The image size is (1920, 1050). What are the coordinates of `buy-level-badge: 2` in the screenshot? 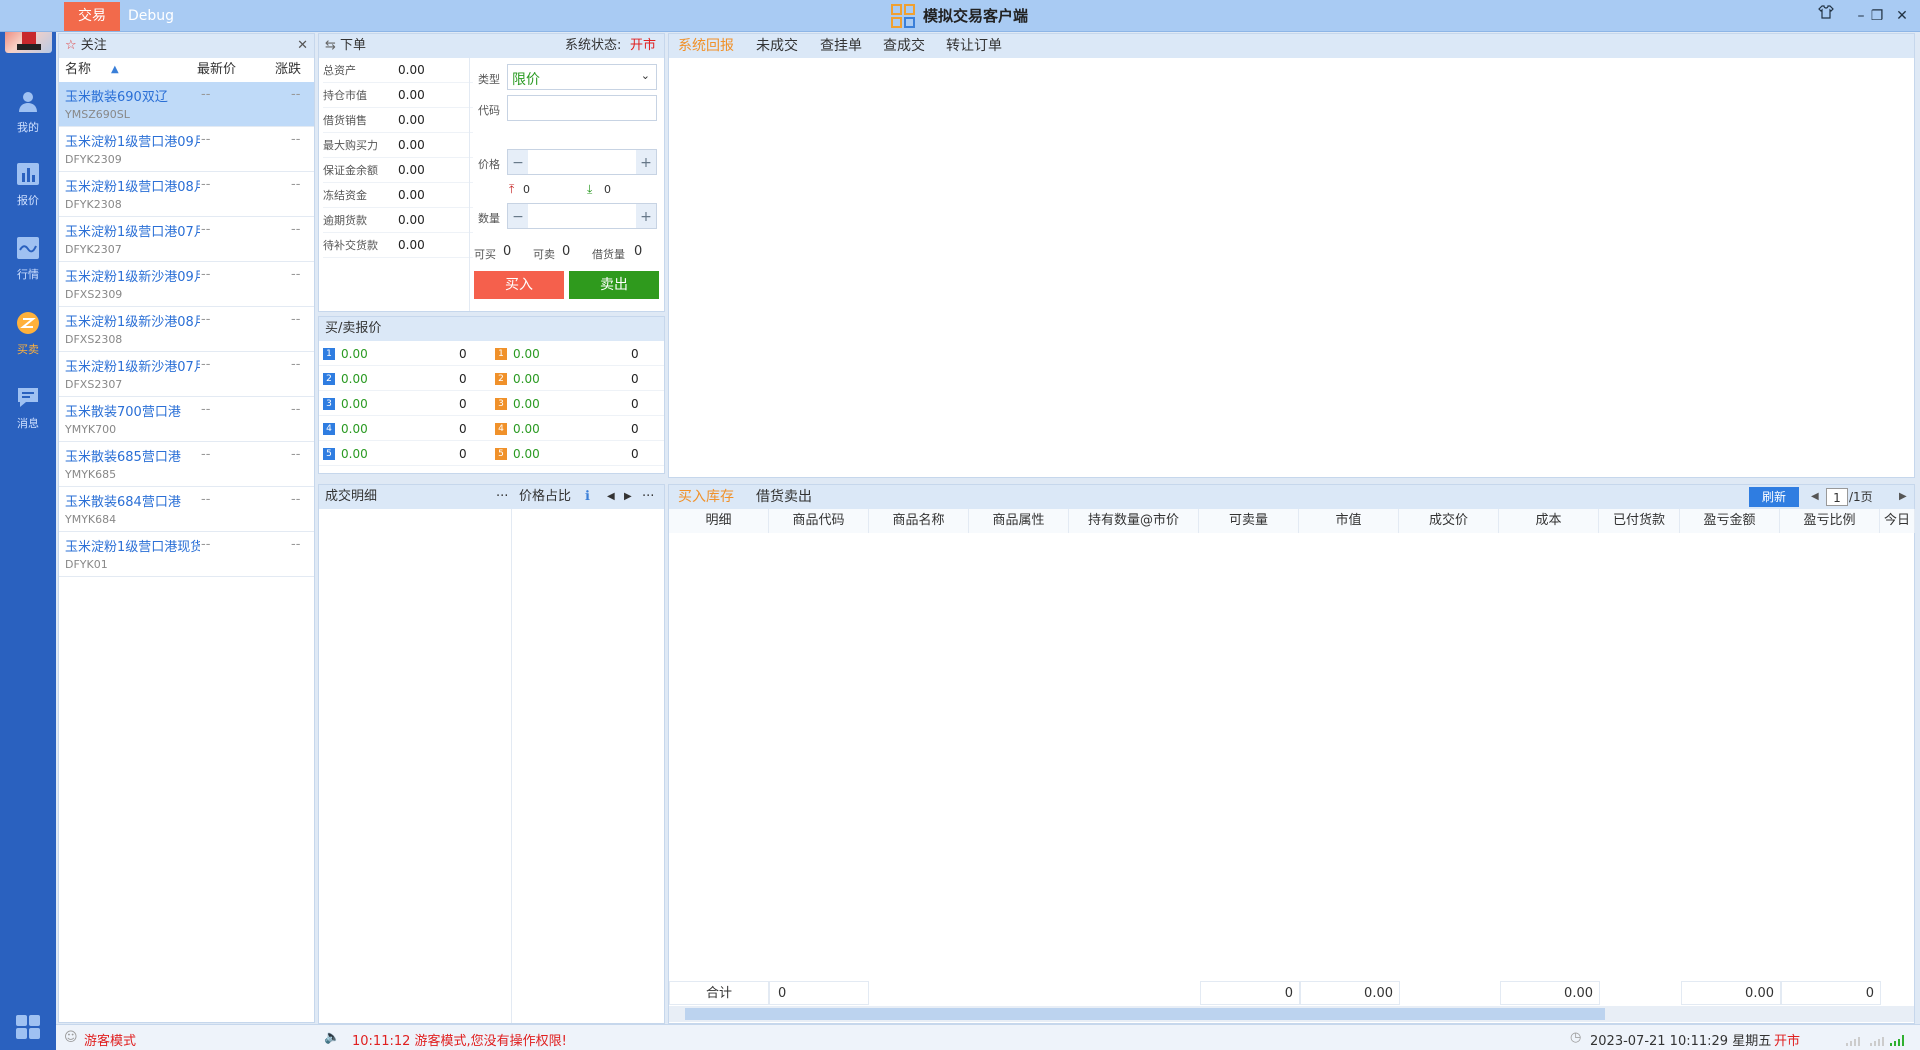 It's located at (329, 379).